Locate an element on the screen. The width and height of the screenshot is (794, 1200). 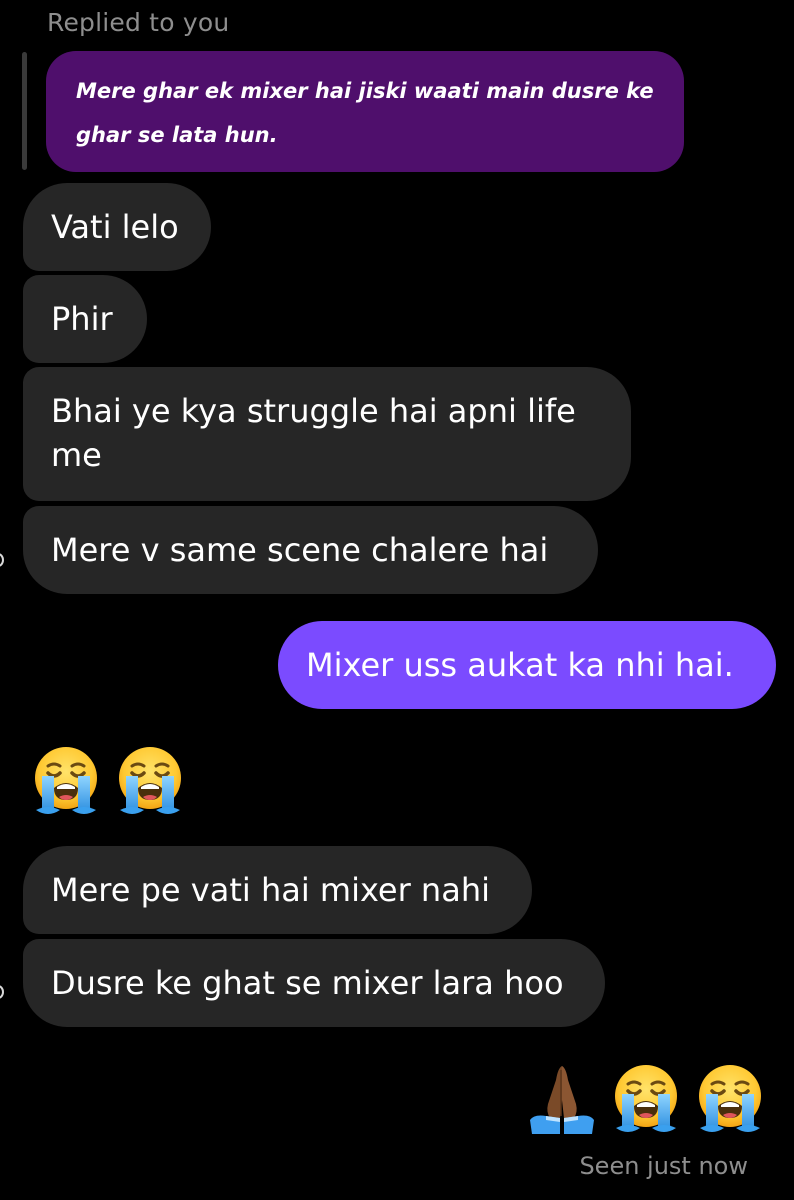
folded-hands-icon is located at coordinates (562, 1098).